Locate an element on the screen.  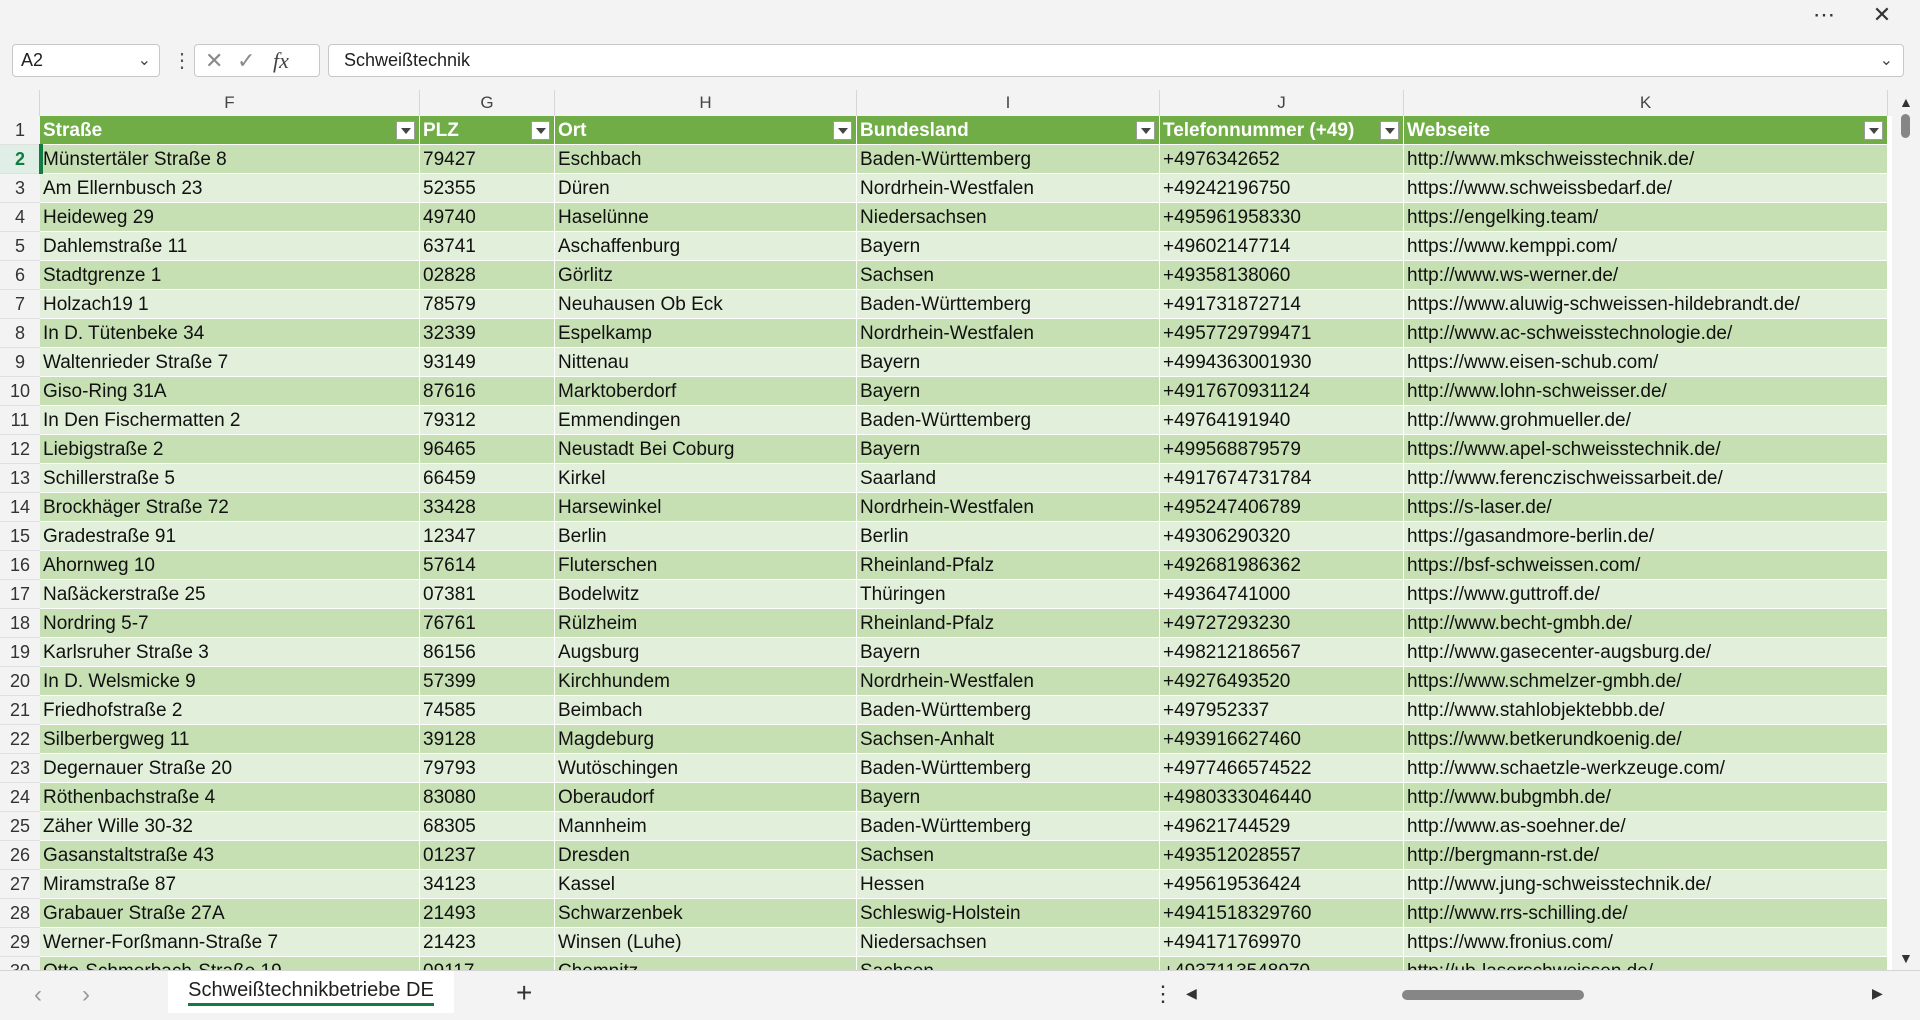
row-header: 6 is located at coordinates (20, 275).